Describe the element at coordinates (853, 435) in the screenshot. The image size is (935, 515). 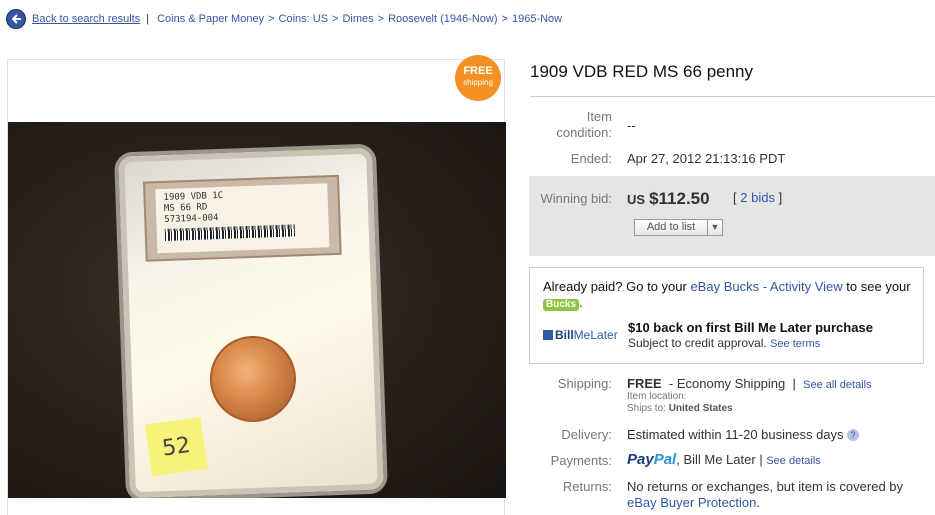
I see `help-icon: ?` at that location.